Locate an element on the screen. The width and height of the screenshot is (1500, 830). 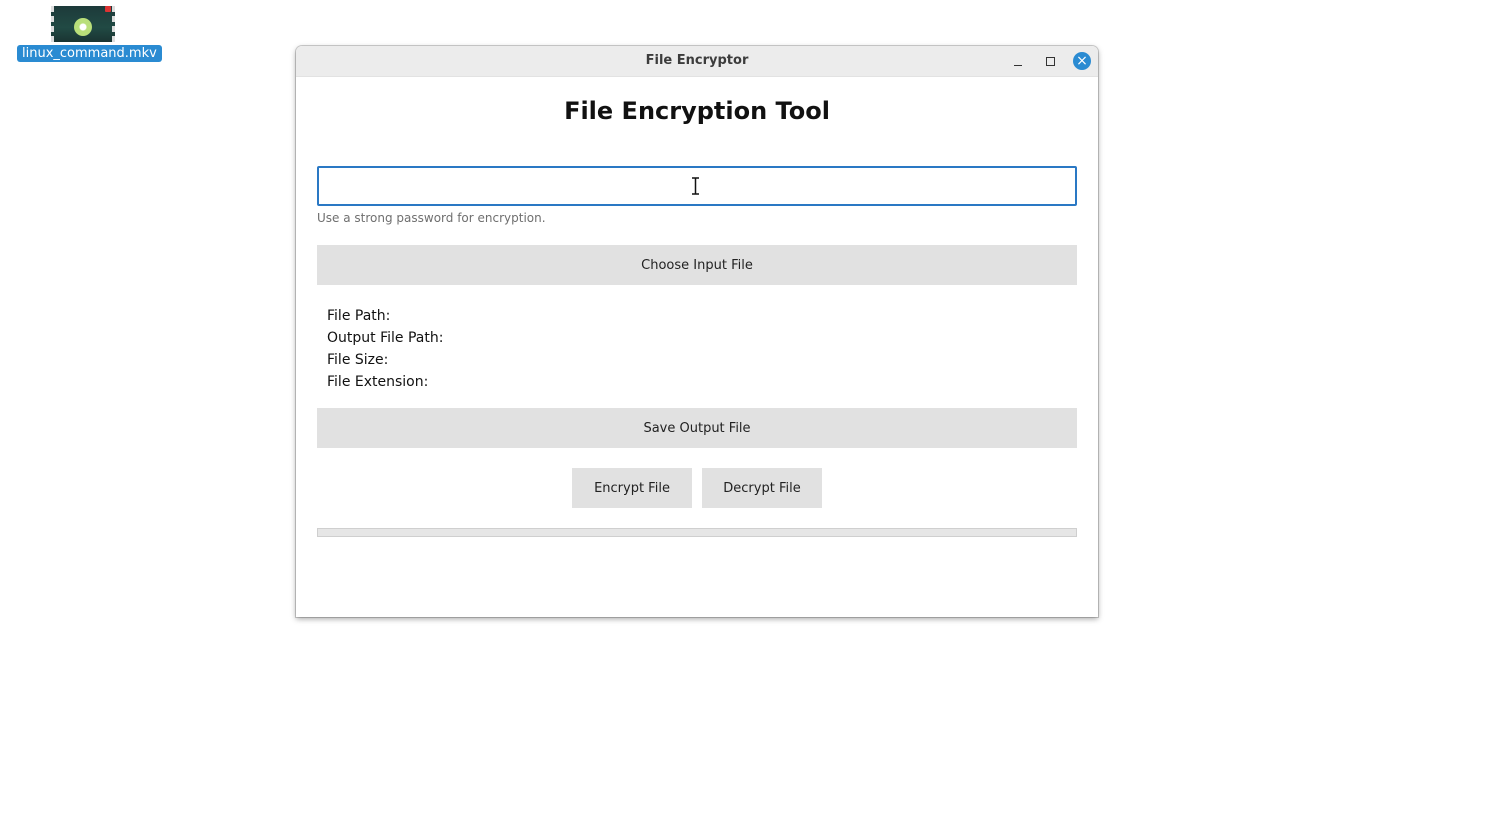
close-button: × is located at coordinates (1082, 61).